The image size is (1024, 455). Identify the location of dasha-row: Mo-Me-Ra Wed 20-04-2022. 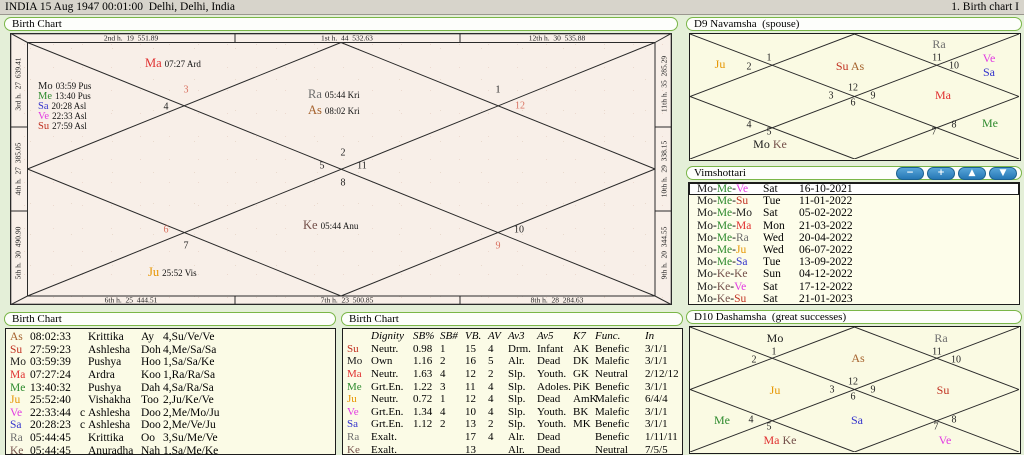
(854, 238).